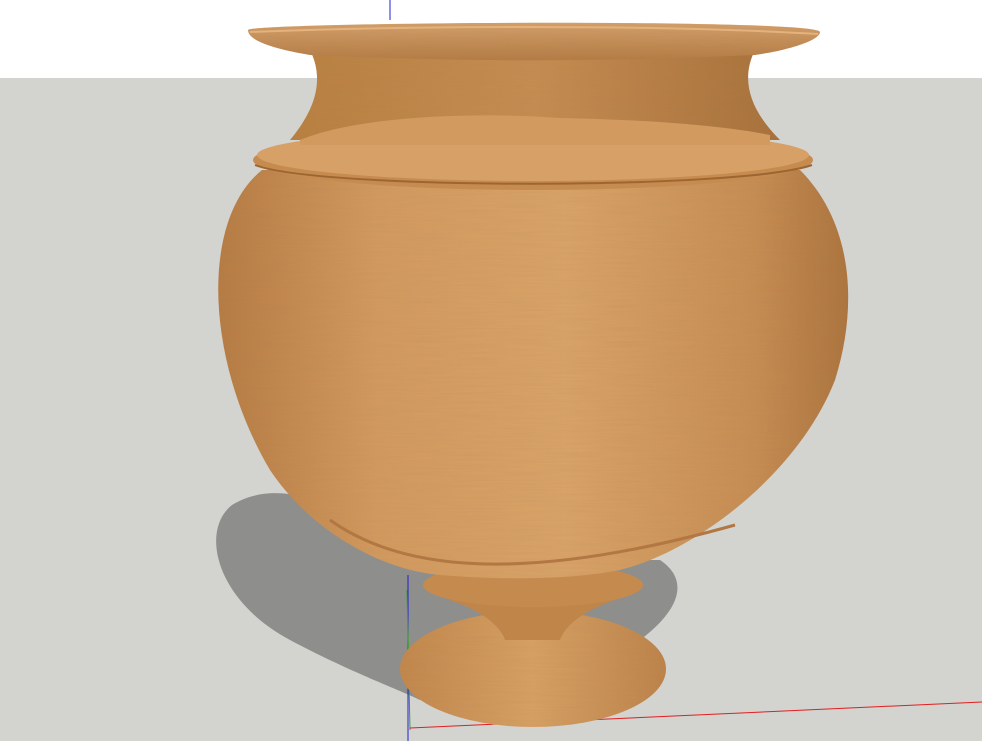 The height and width of the screenshot is (741, 982). I want to click on vase-rim, so click(534, 41).